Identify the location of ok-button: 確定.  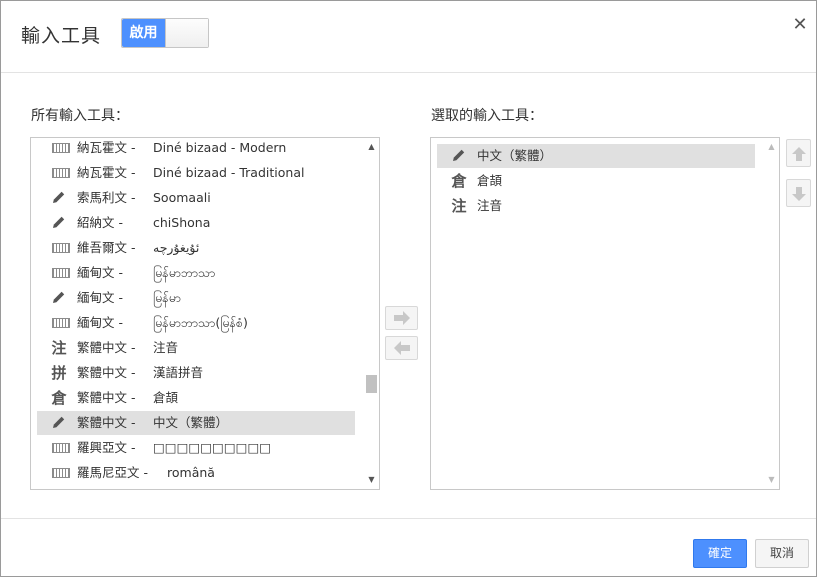
(720, 553).